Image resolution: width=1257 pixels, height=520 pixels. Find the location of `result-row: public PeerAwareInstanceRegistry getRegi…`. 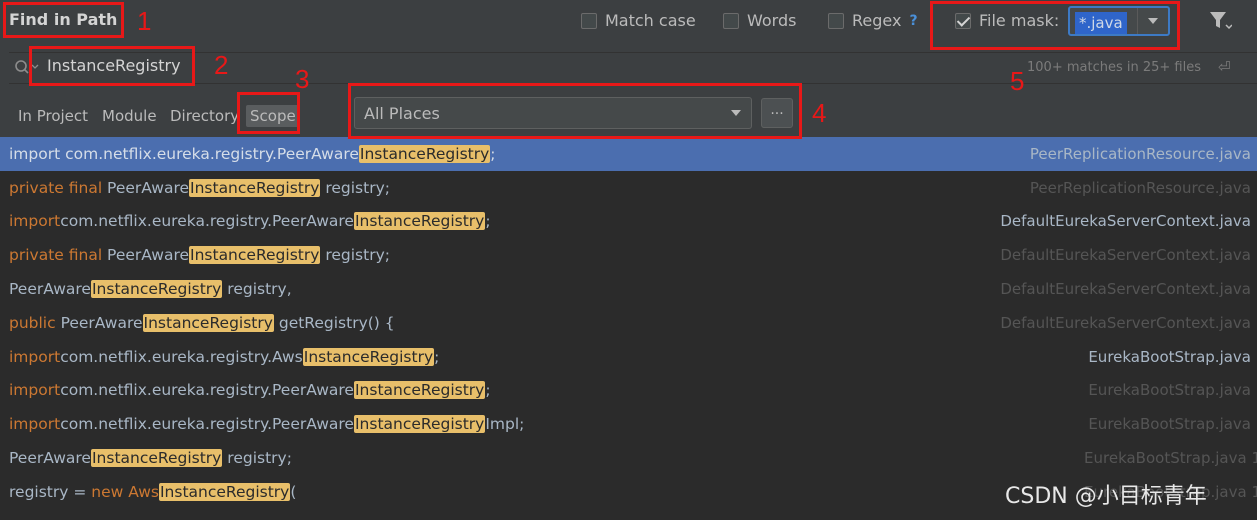

result-row: public PeerAwareInstanceRegistry getRegi… is located at coordinates (628, 323).